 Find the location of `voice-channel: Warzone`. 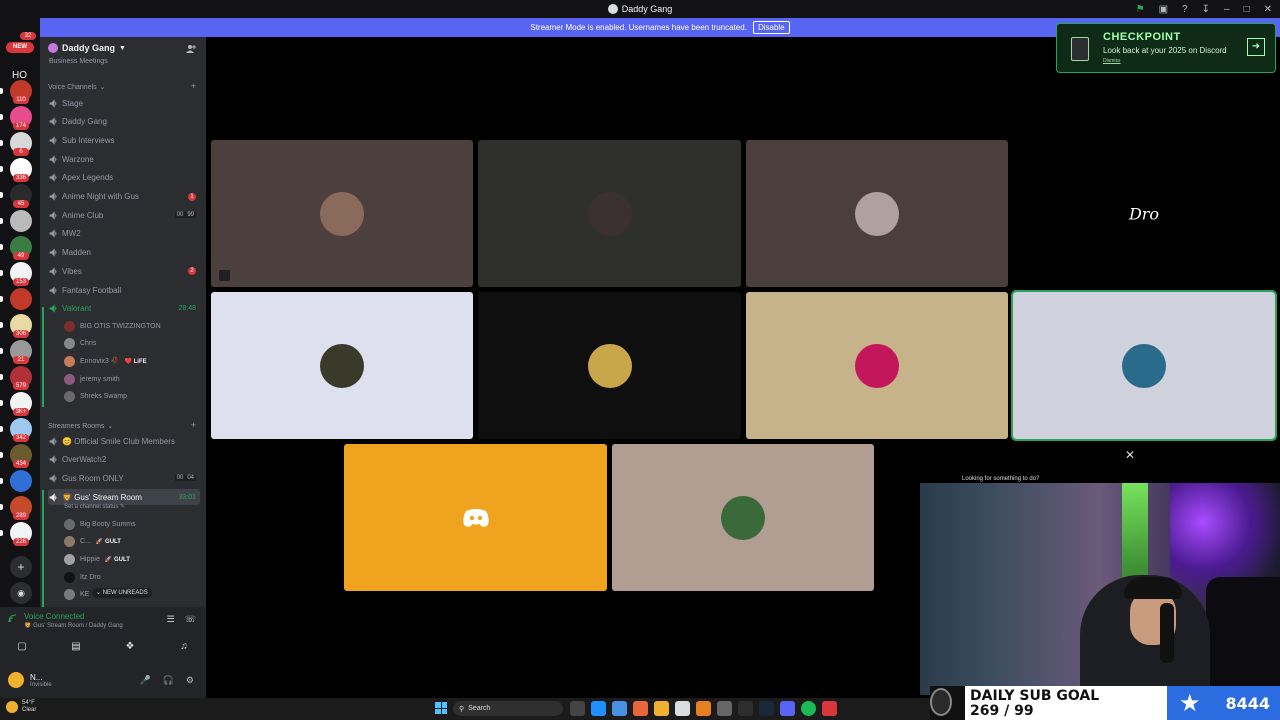

voice-channel: Warzone is located at coordinates (124, 159).